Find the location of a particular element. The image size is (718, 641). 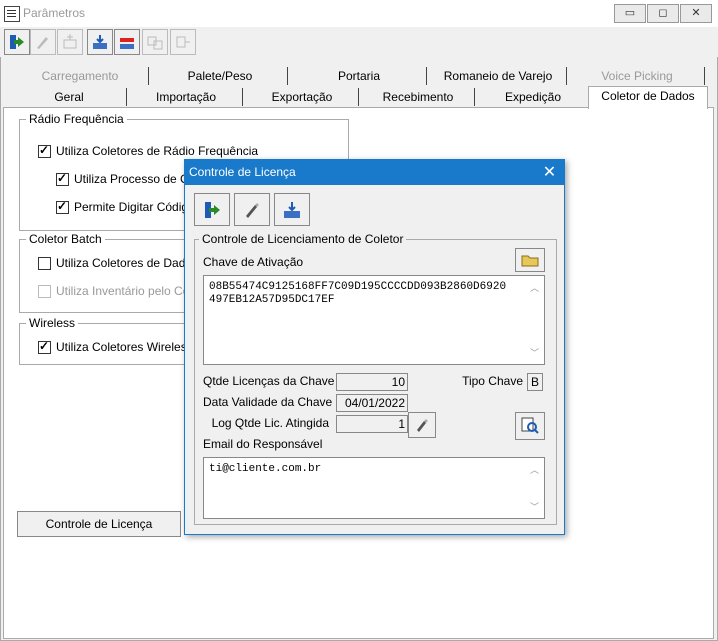

process-label: Utiliza Processo de Con is located at coordinates (138, 179).